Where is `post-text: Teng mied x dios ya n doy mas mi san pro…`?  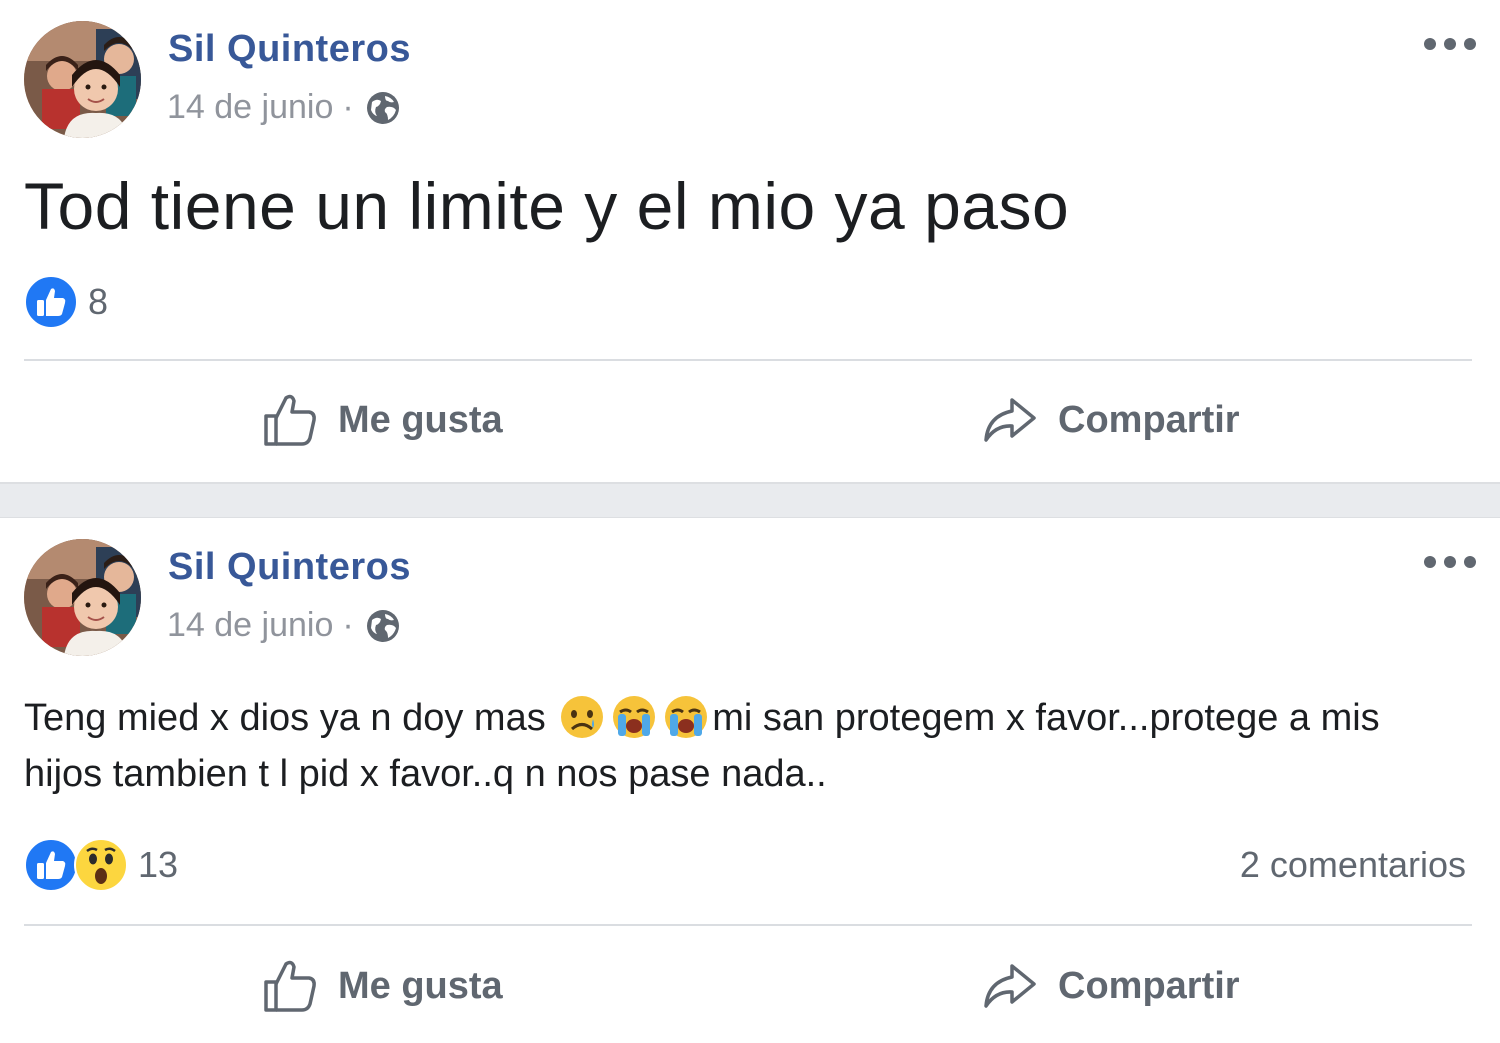 post-text: Teng mied x dios ya n doy mas mi san pro… is located at coordinates (744, 746).